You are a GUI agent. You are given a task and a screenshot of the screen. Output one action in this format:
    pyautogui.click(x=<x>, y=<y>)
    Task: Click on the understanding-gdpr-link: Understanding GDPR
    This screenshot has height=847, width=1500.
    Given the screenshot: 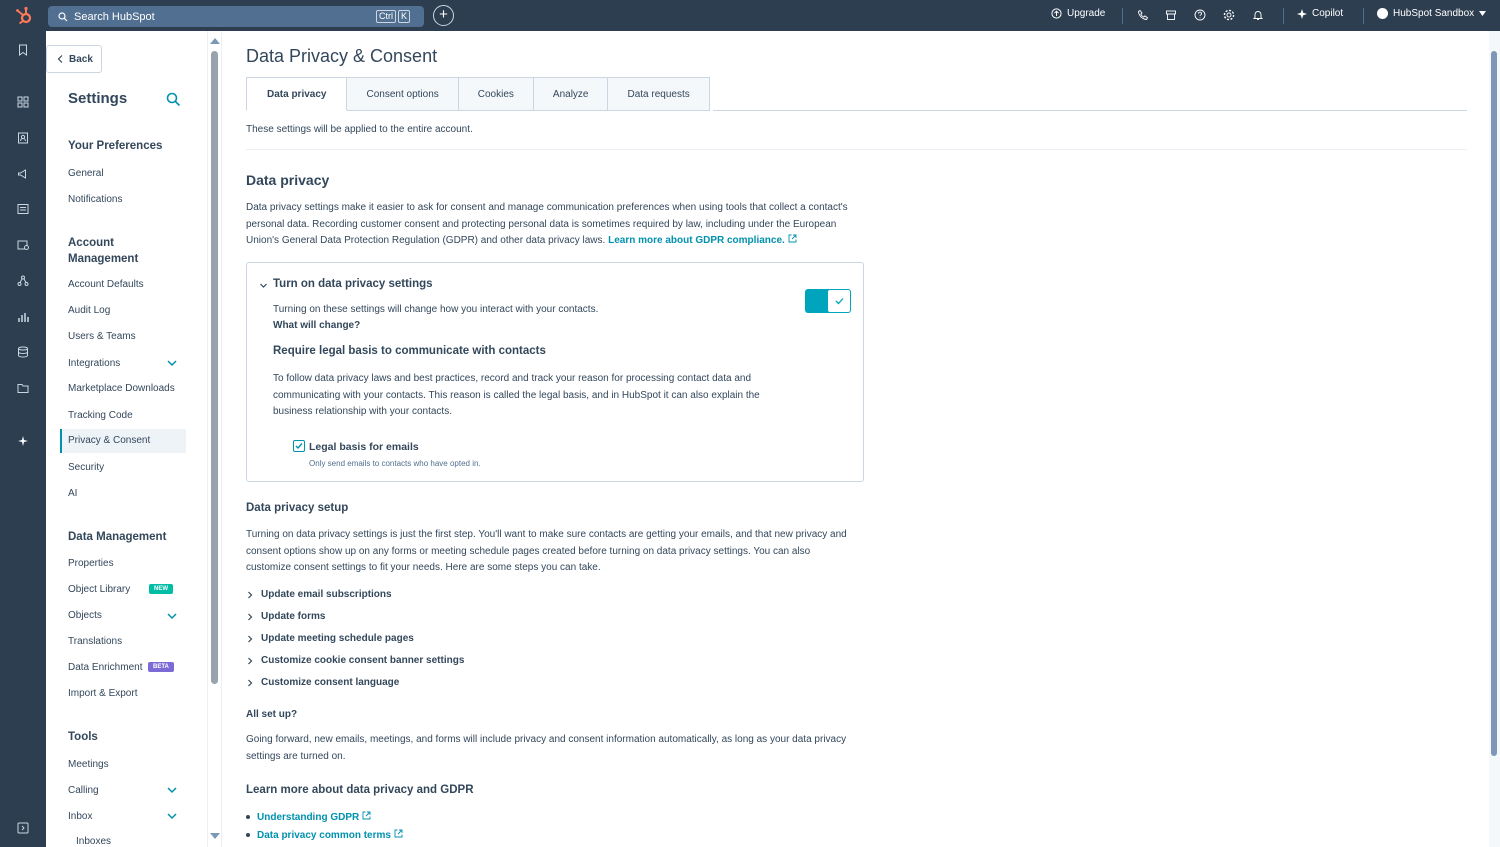 What is the action you would take?
    pyautogui.click(x=314, y=817)
    